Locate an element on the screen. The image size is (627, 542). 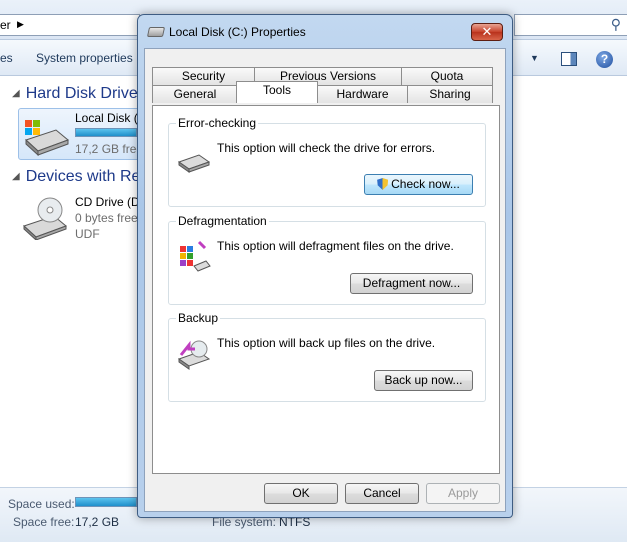
hard-drive-icon is located at coordinates (194, 163).